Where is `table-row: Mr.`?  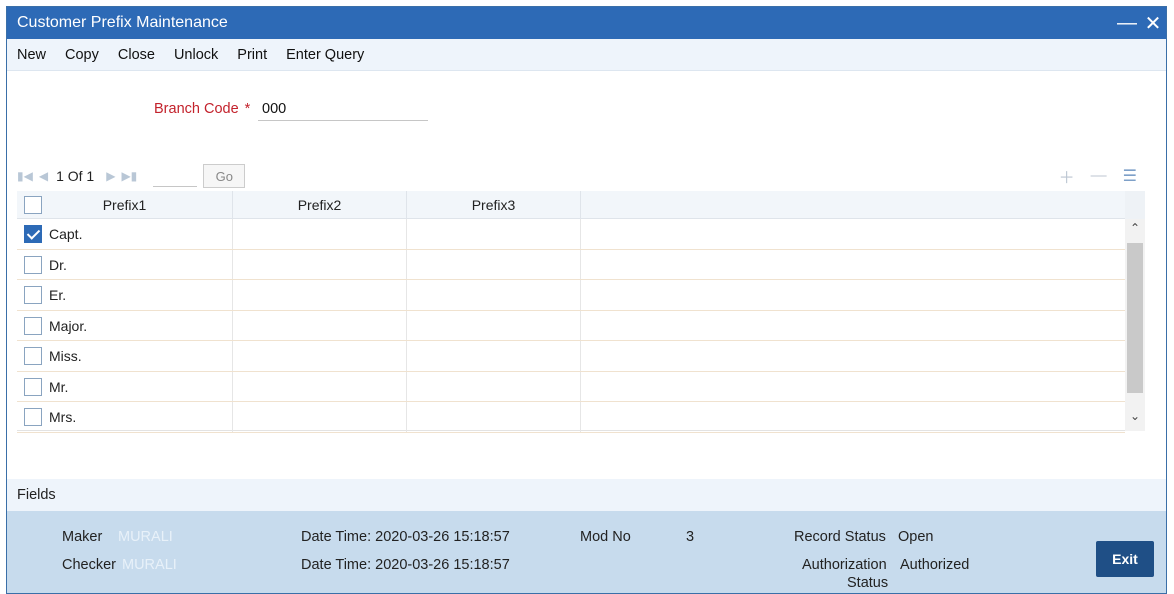 table-row: Mr. is located at coordinates (571, 386).